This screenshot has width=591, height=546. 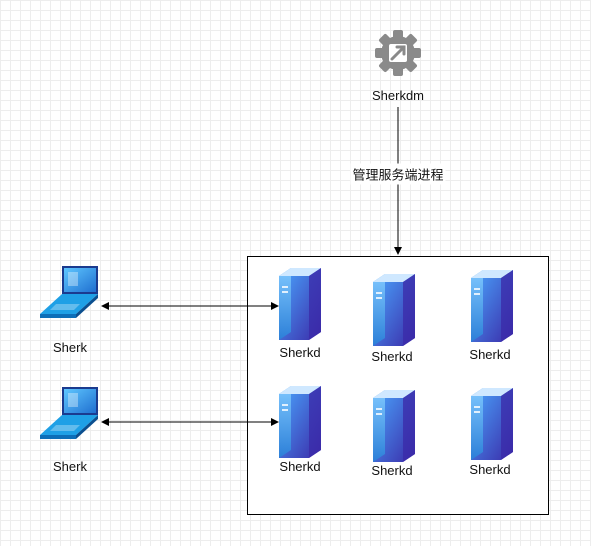 I want to click on manager-edge-label: 管理服务端进程, so click(x=398, y=174).